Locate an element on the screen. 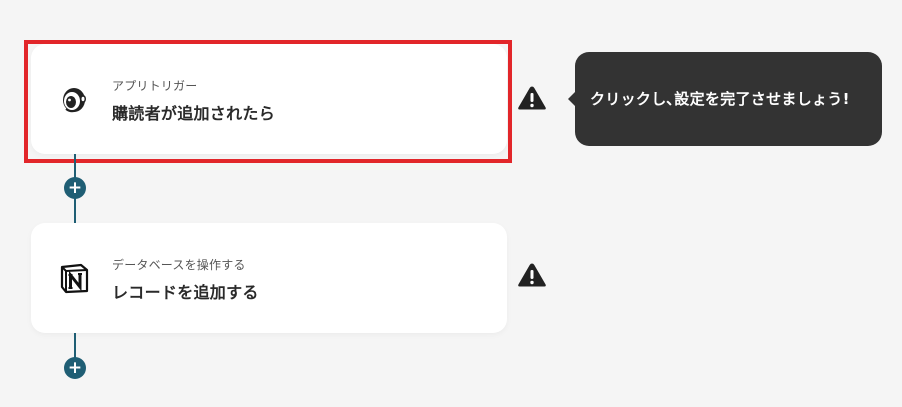  setup-tooltip: クリックし､設定を完了させましょう! is located at coordinates (725, 99).